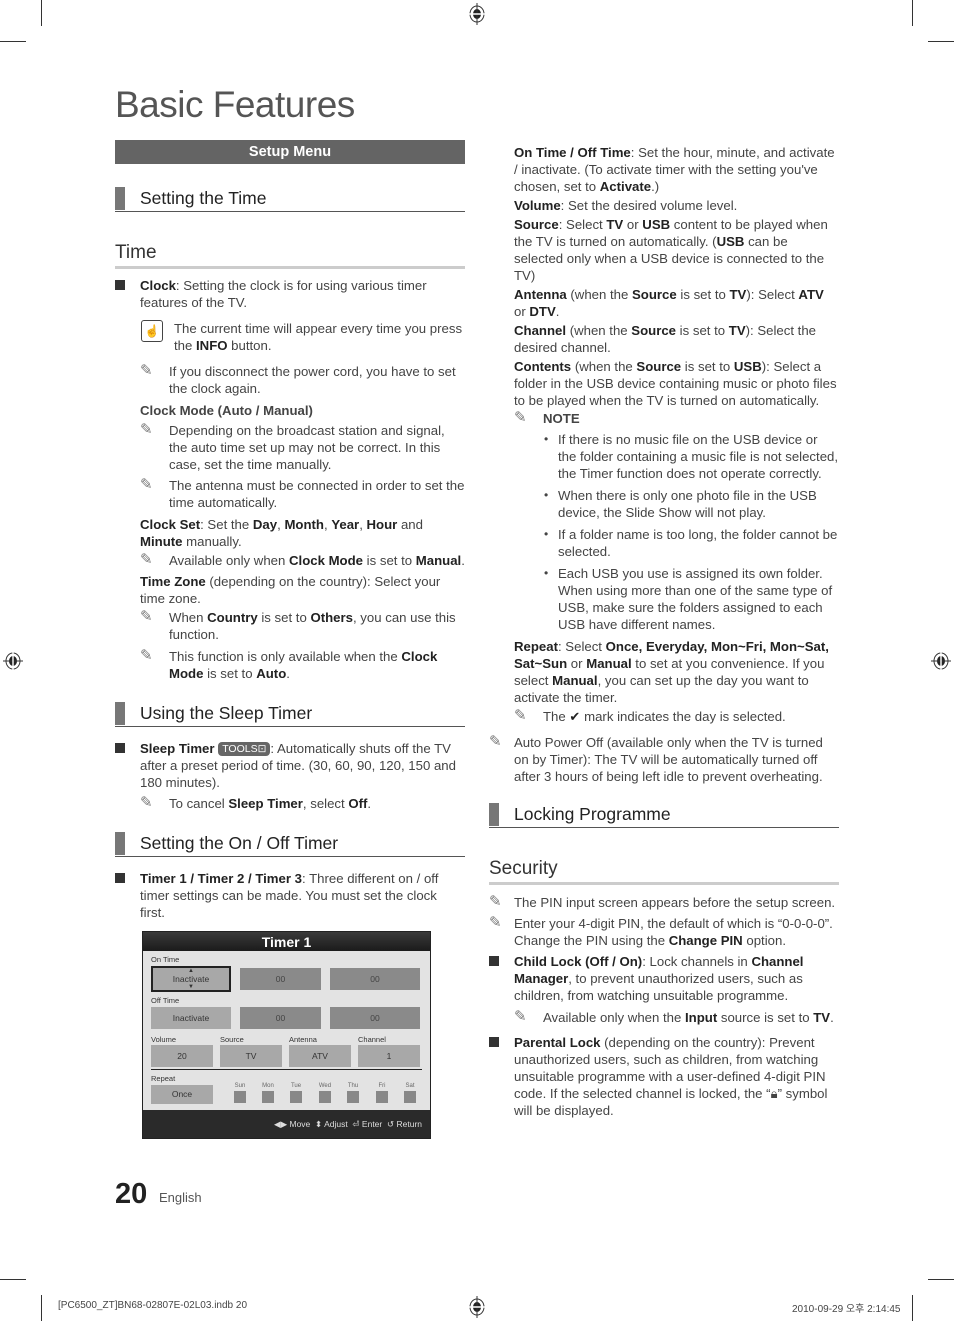 This screenshot has width=954, height=1321. I want to click on source-label: Source, so click(232, 1039).